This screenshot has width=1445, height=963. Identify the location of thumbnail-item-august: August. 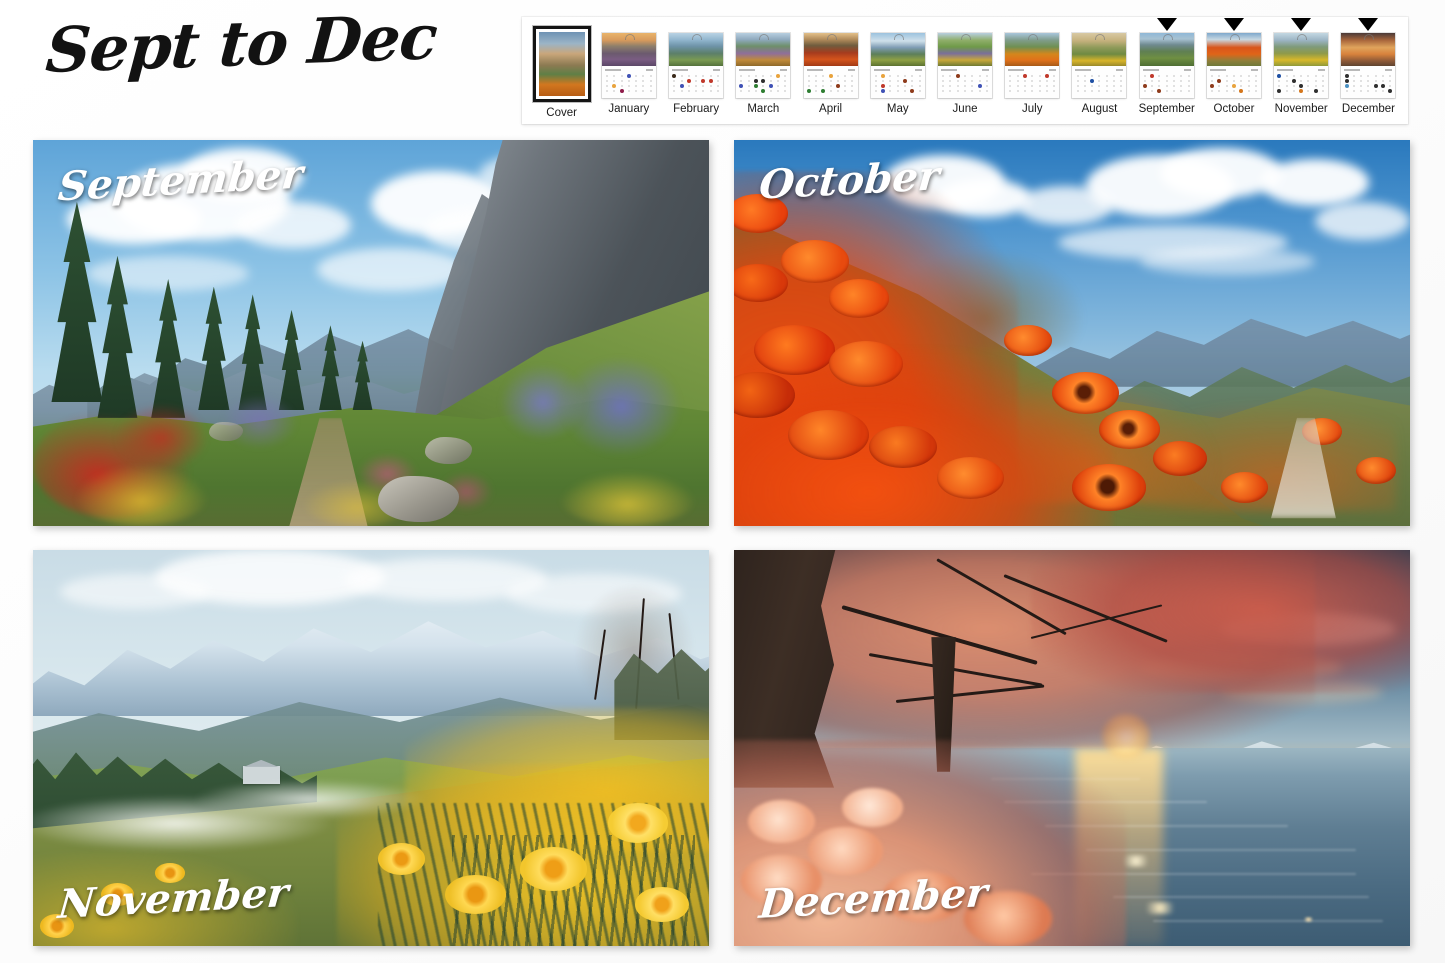
(1099, 74).